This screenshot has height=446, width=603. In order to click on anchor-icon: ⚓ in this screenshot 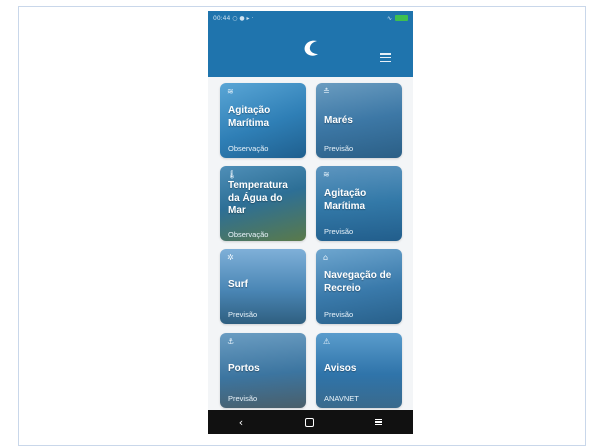, I will do `click(231, 341)`.